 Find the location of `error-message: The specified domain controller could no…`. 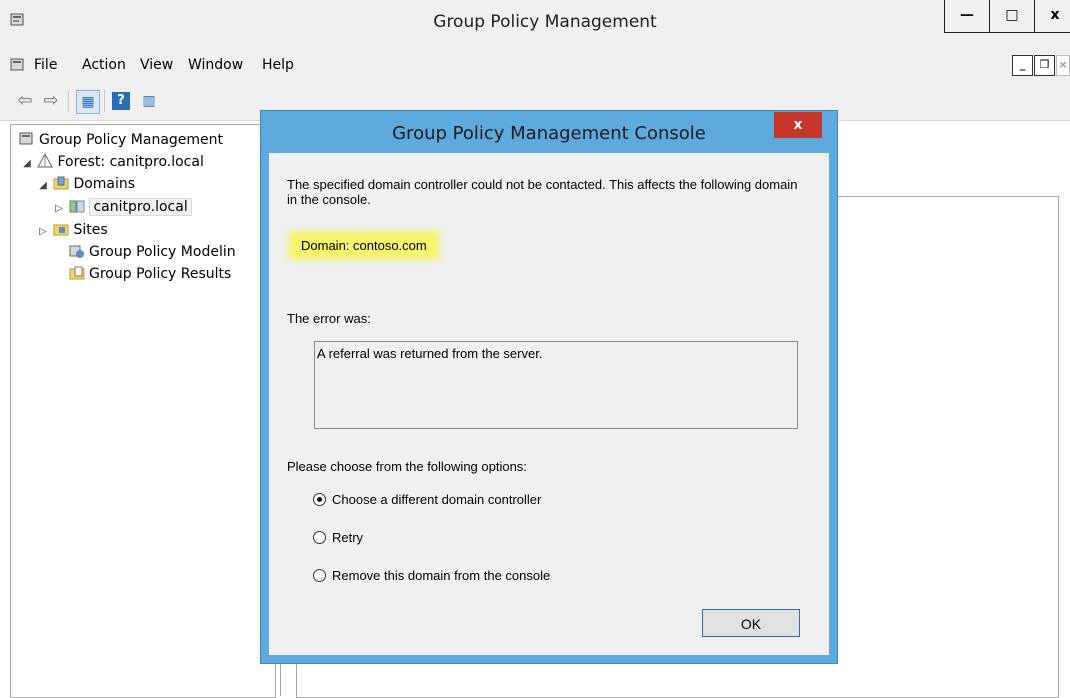

error-message: The specified domain controller could no… is located at coordinates (542, 192).